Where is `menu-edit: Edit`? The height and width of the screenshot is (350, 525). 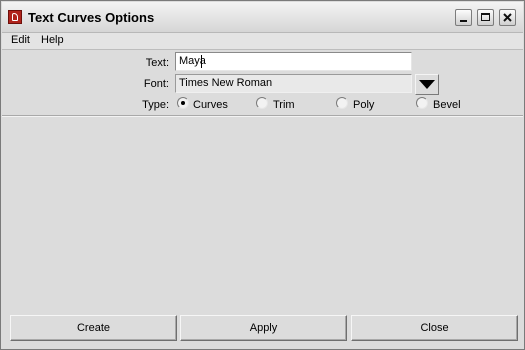
menu-edit: Edit is located at coordinates (20, 40).